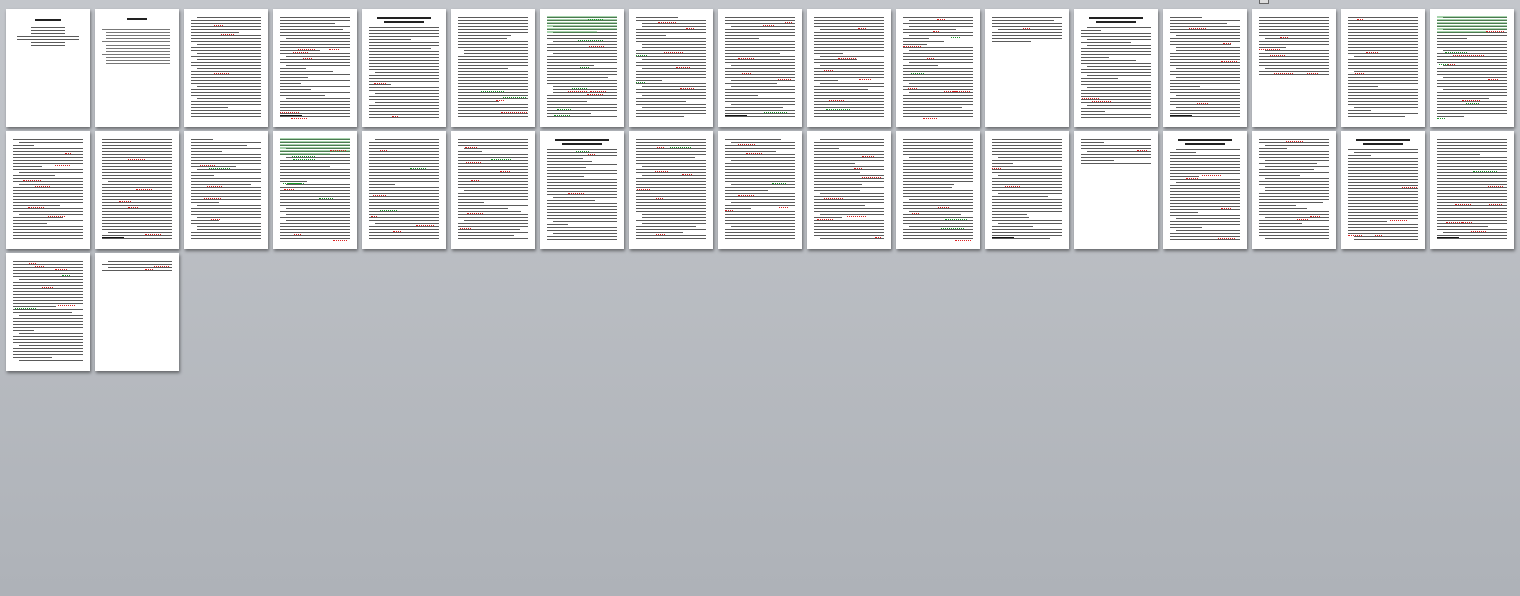 This screenshot has width=1520, height=596. Describe the element at coordinates (1264, 2) in the screenshot. I see `resize-grip-icon` at that location.